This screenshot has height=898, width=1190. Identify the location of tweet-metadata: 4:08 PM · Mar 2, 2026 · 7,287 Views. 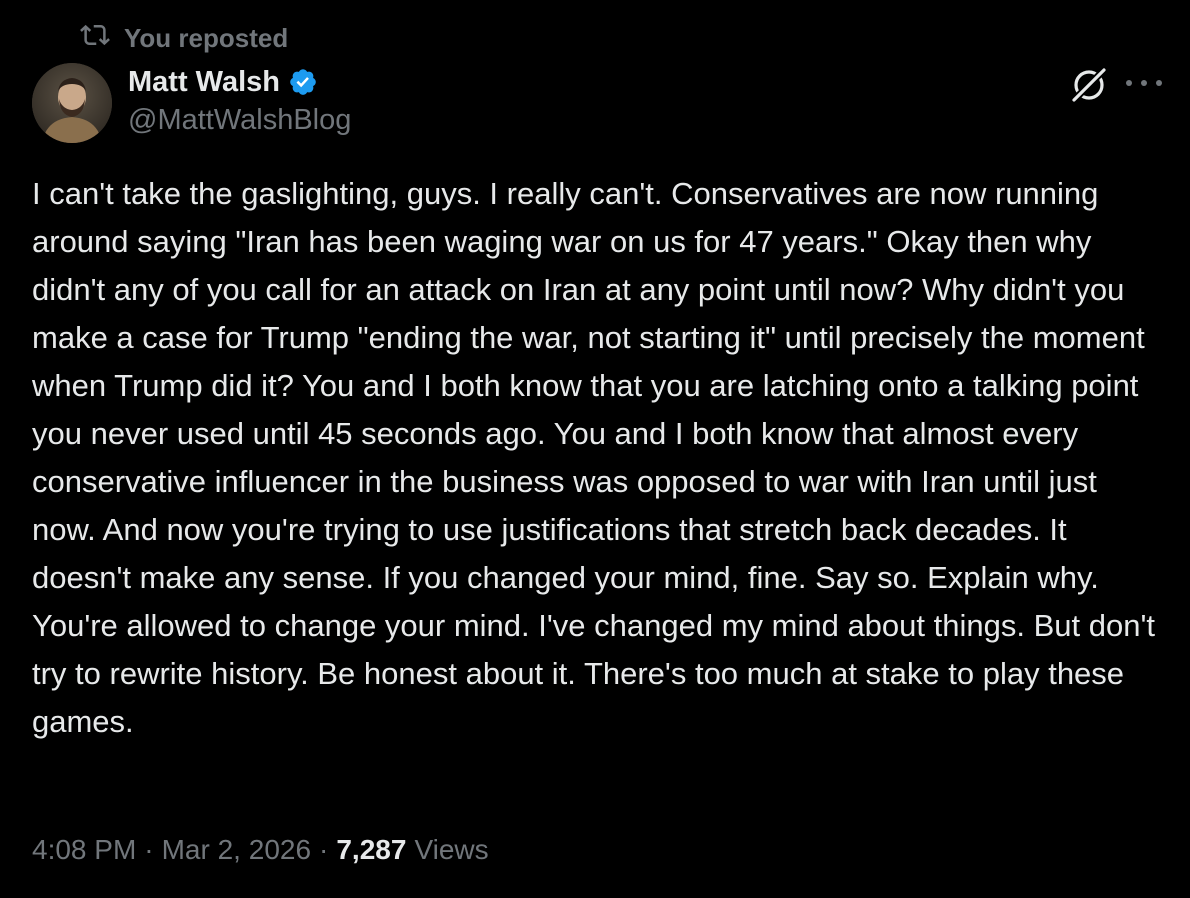
(260, 850).